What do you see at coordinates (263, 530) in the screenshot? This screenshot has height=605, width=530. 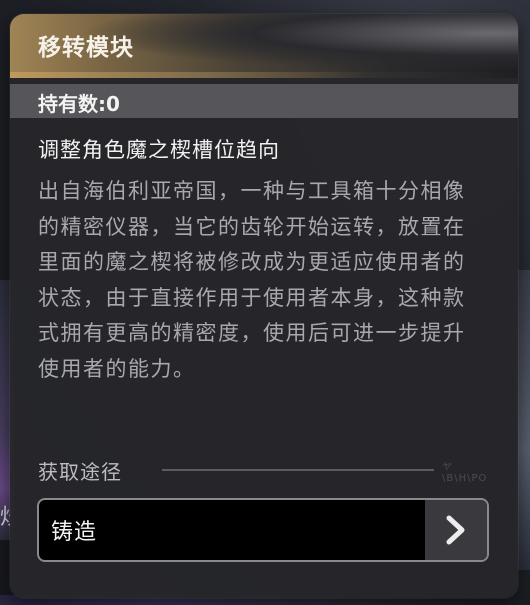 I see `acquisition-forge-button: 铸造` at bounding box center [263, 530].